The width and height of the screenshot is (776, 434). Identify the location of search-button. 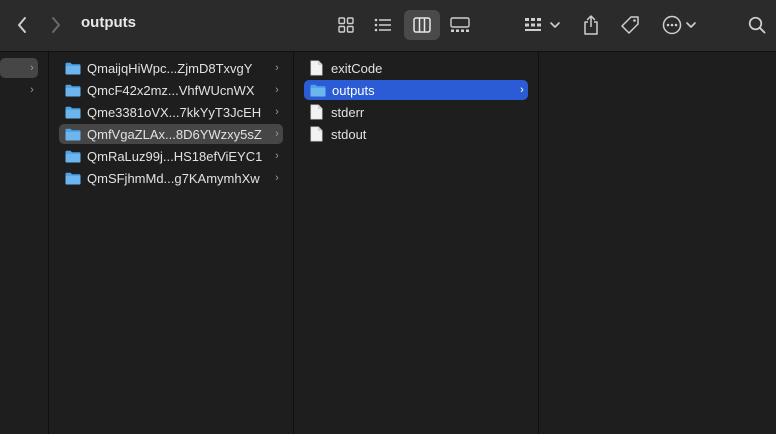
(757, 25).